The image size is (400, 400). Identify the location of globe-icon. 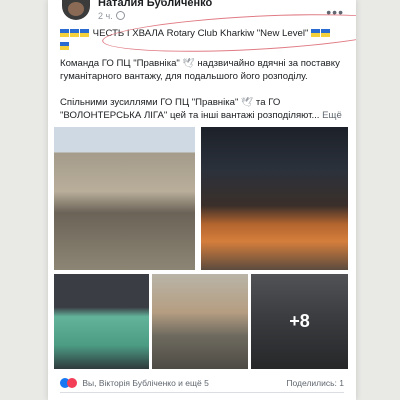
(120, 15).